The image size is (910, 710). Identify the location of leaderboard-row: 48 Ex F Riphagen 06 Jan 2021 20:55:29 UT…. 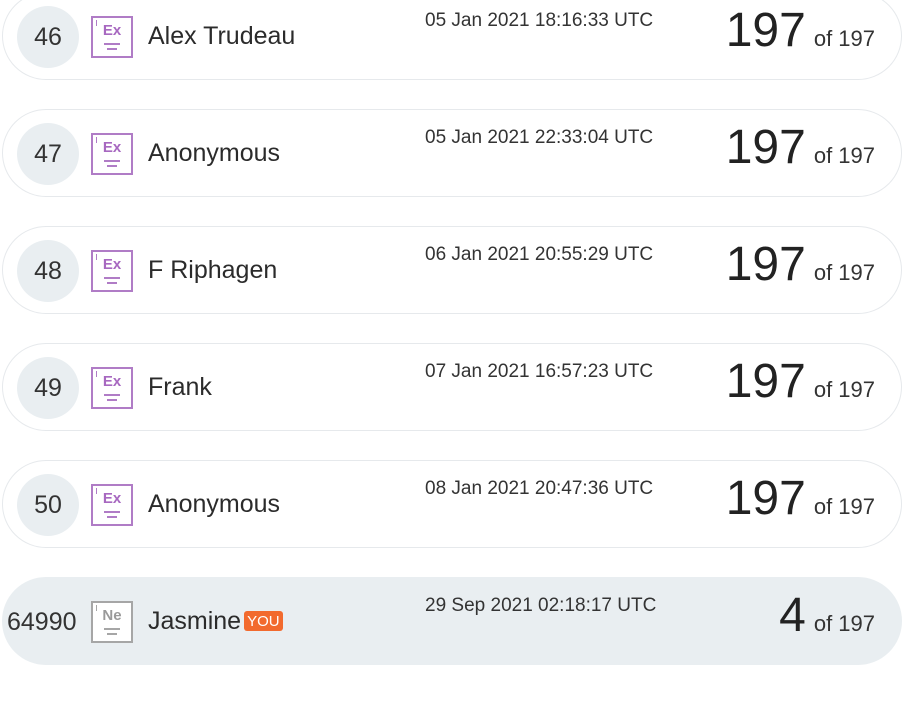
(452, 270).